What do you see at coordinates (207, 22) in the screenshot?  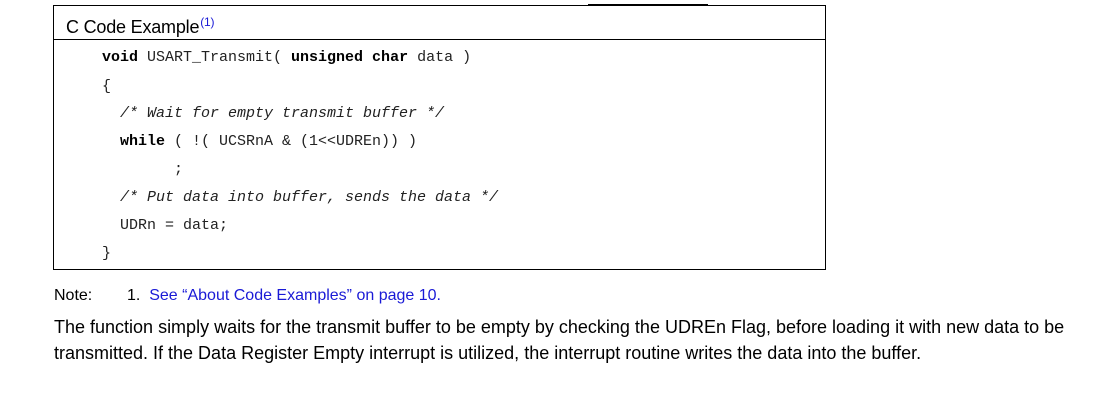 I see `footnote-ref-link: (1)` at bounding box center [207, 22].